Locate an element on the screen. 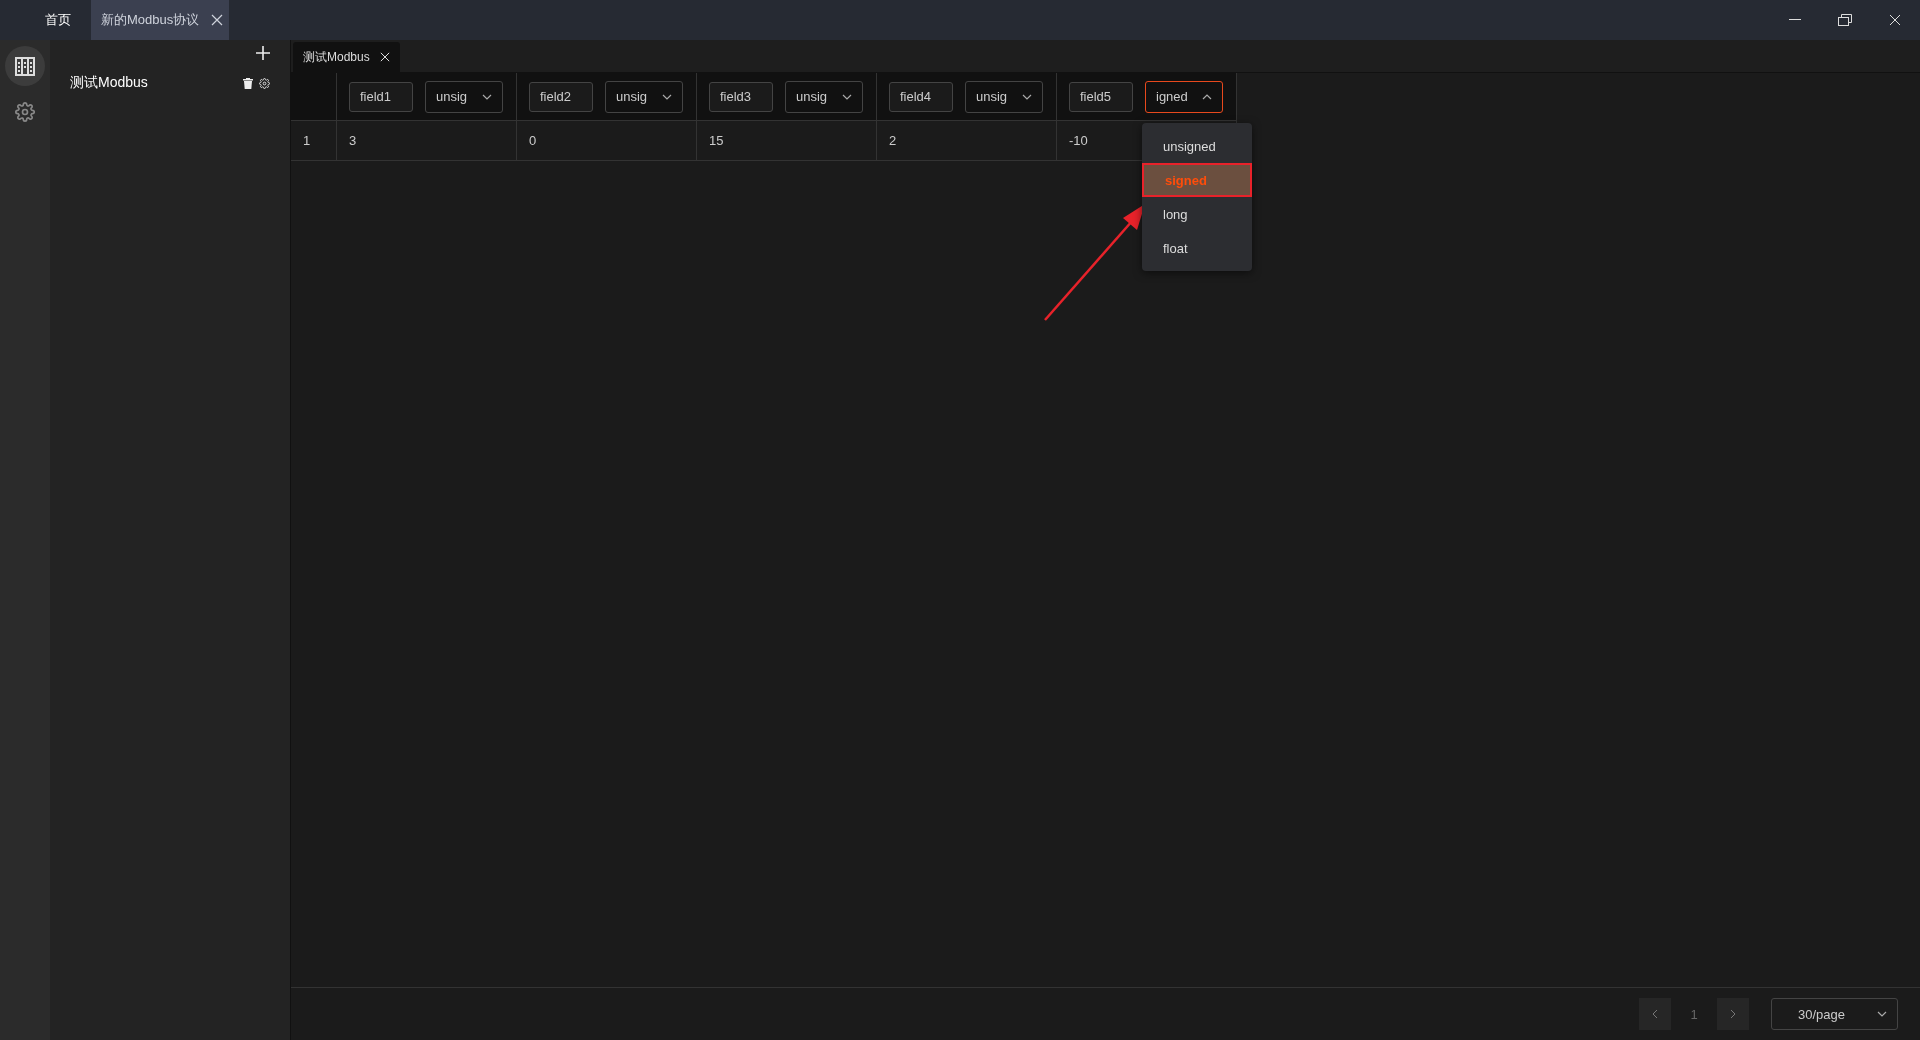 Image resolution: width=1920 pixels, height=1040 pixels. table-cell: 2 is located at coordinates (967, 141).